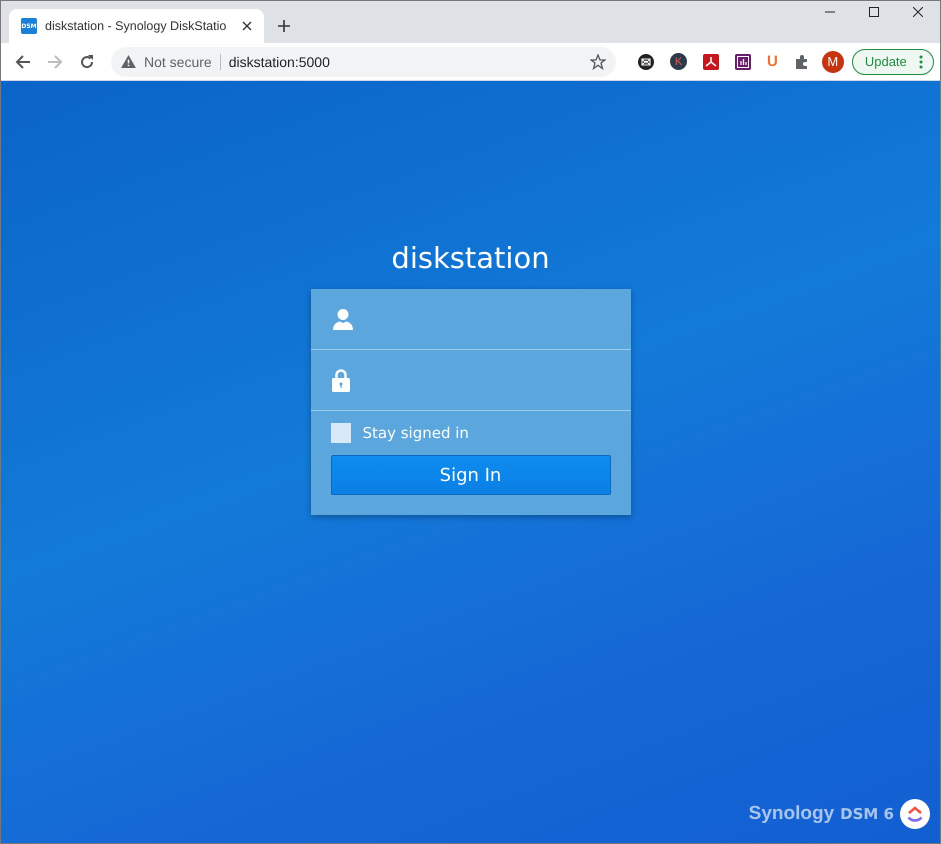 The width and height of the screenshot is (941, 844). I want to click on url-text: diskstation:5000, so click(279, 62).